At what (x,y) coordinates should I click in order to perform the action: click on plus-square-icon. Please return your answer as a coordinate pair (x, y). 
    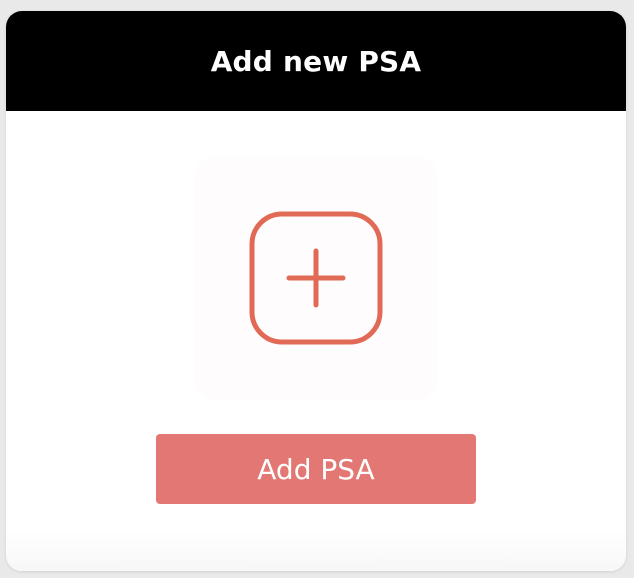
    Looking at the image, I should click on (316, 278).